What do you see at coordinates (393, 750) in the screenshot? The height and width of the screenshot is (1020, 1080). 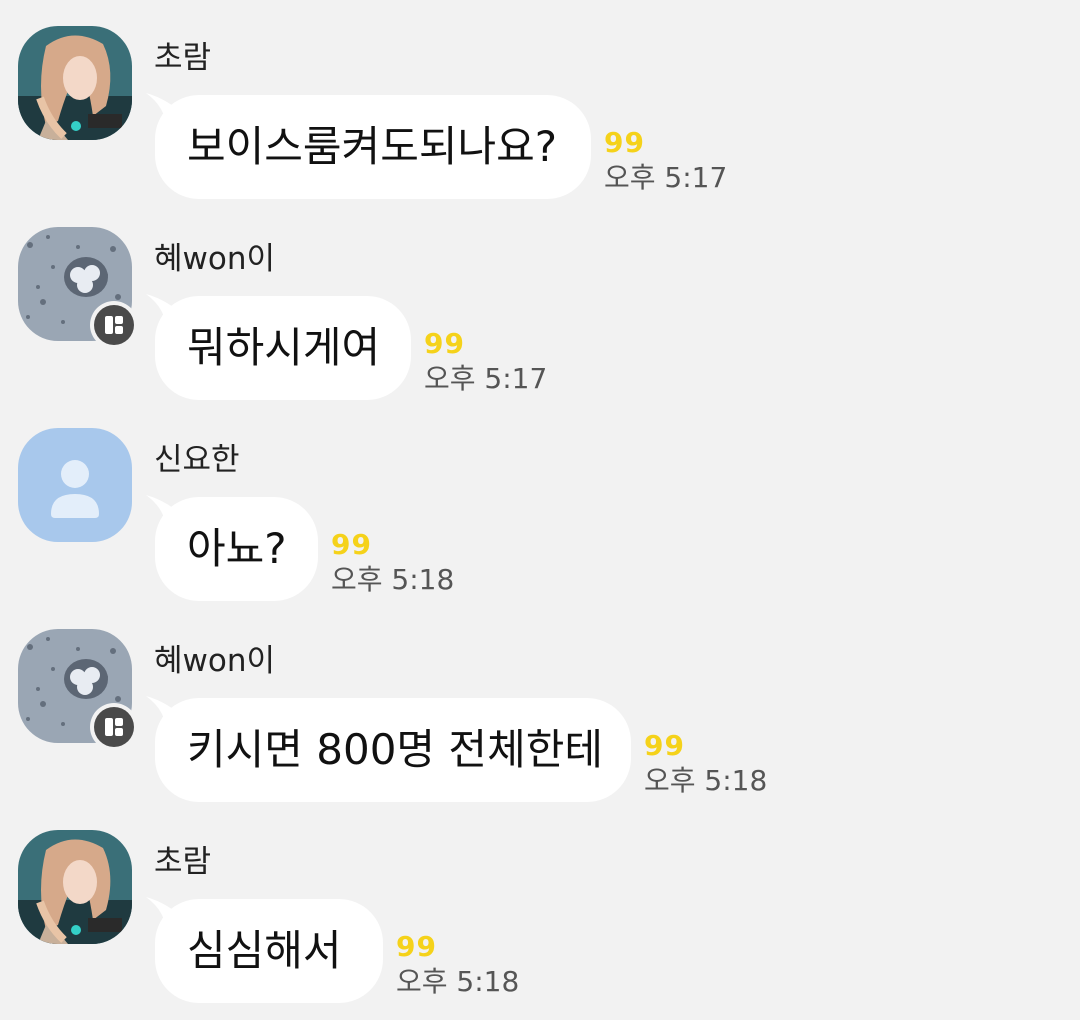 I see `message-bubble: 키시면 800명 전체한테` at bounding box center [393, 750].